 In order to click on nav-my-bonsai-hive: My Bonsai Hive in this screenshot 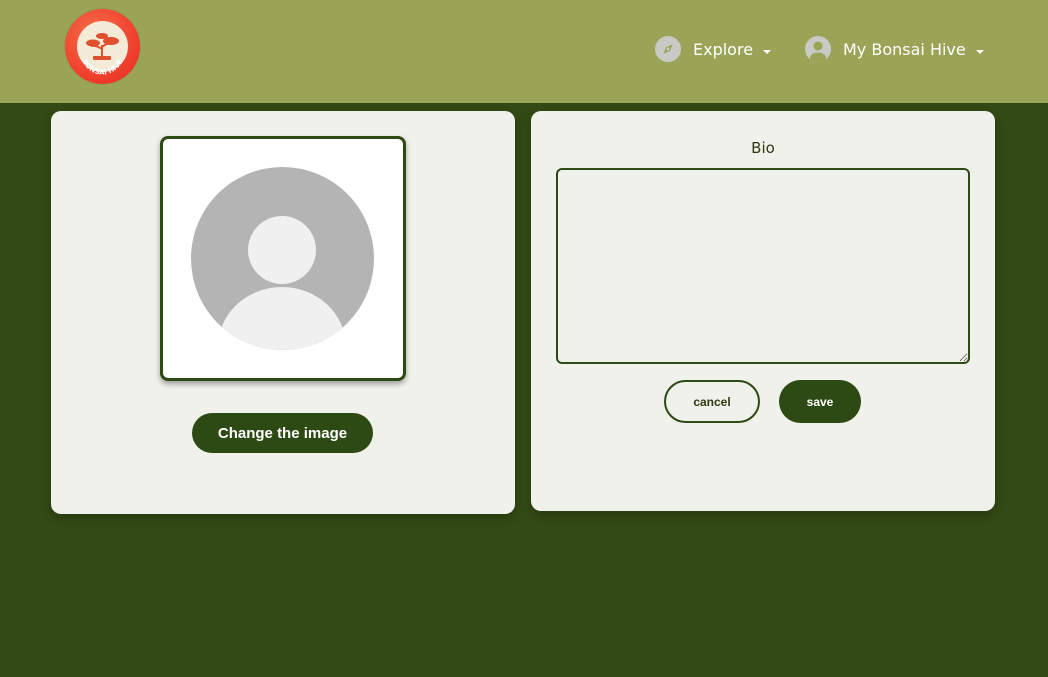, I will do `click(894, 49)`.